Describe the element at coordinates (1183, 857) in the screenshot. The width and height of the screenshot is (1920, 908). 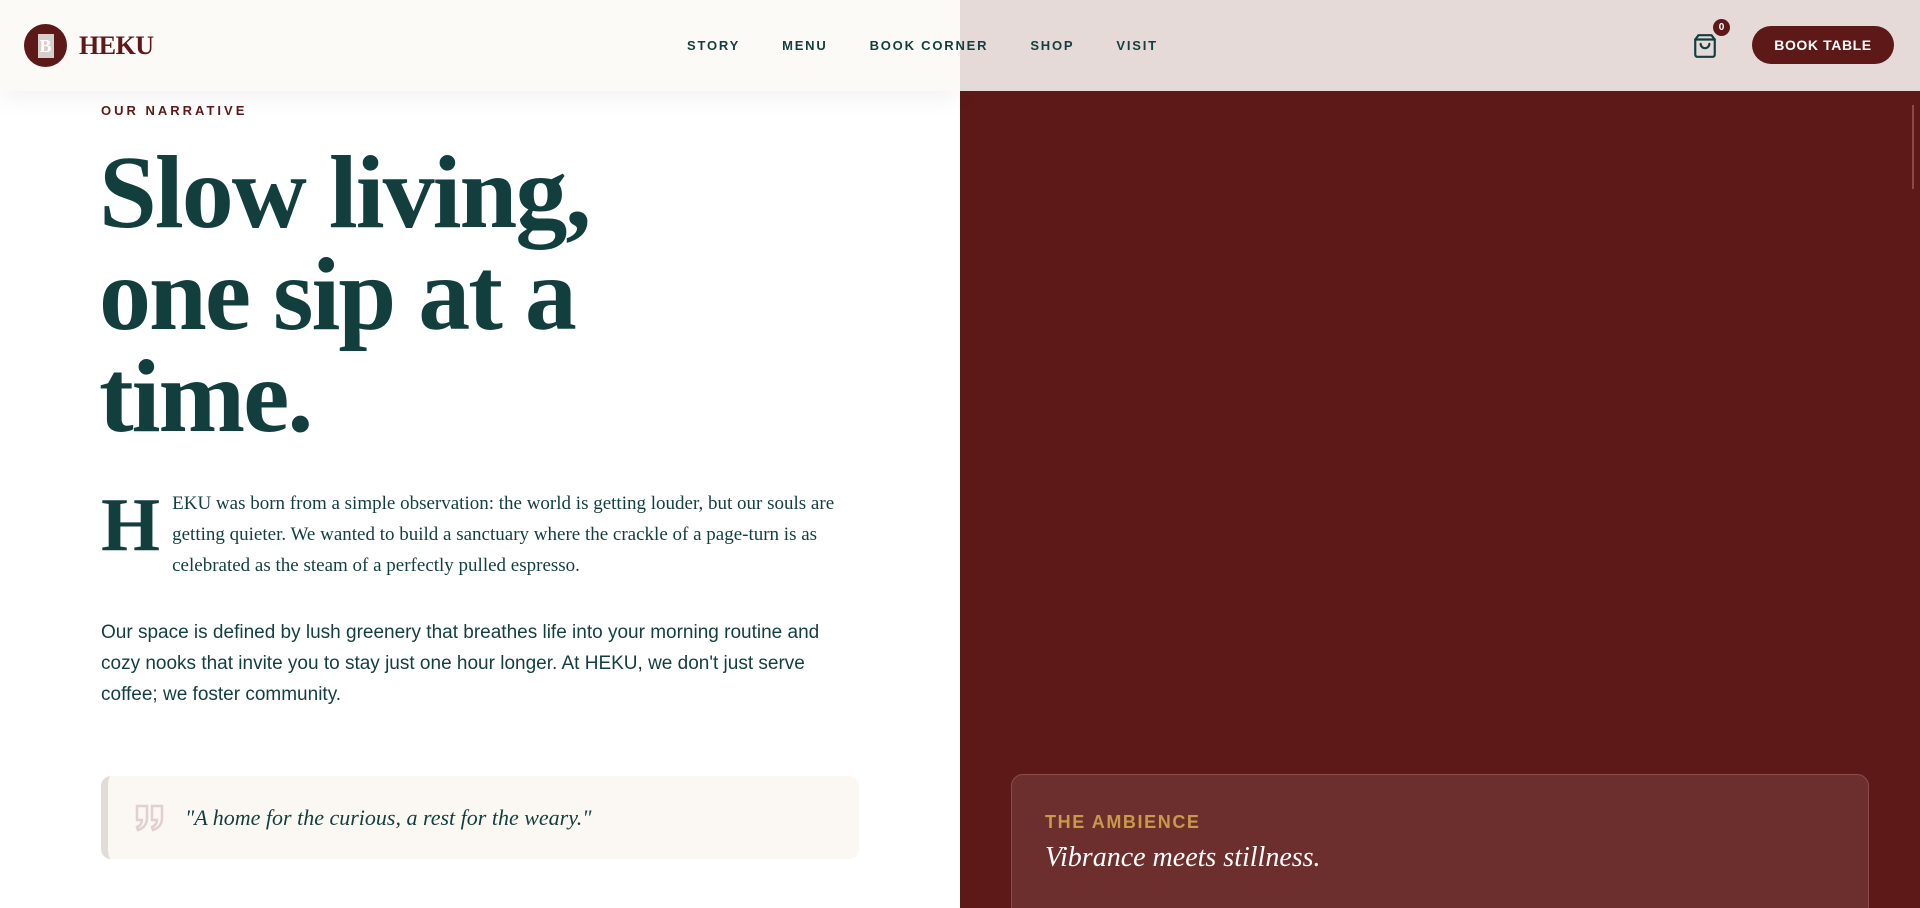
I see `ambience-title: Vibrance meets stillness.` at that location.